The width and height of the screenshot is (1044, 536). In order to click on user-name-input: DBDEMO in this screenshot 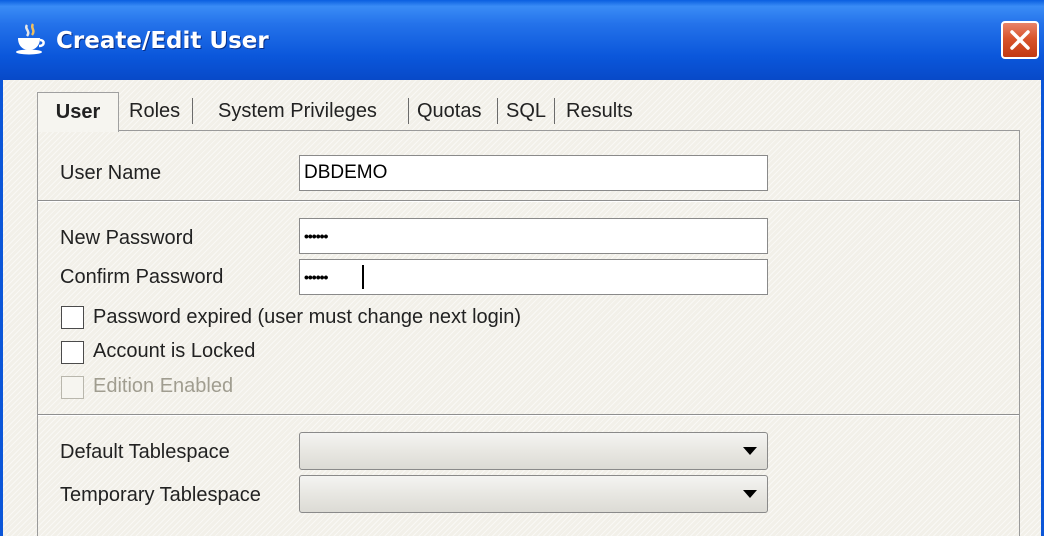, I will do `click(533, 173)`.